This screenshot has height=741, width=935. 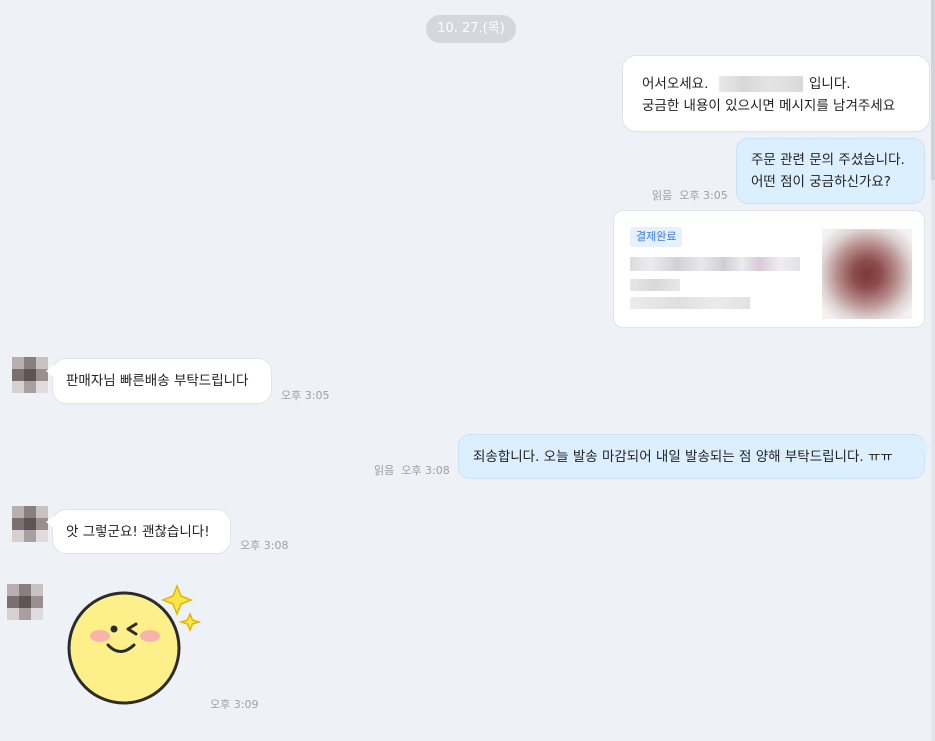 I want to click on order-inquiry-line-2: 어떤 점이 궁금하신가요?, so click(x=821, y=182).